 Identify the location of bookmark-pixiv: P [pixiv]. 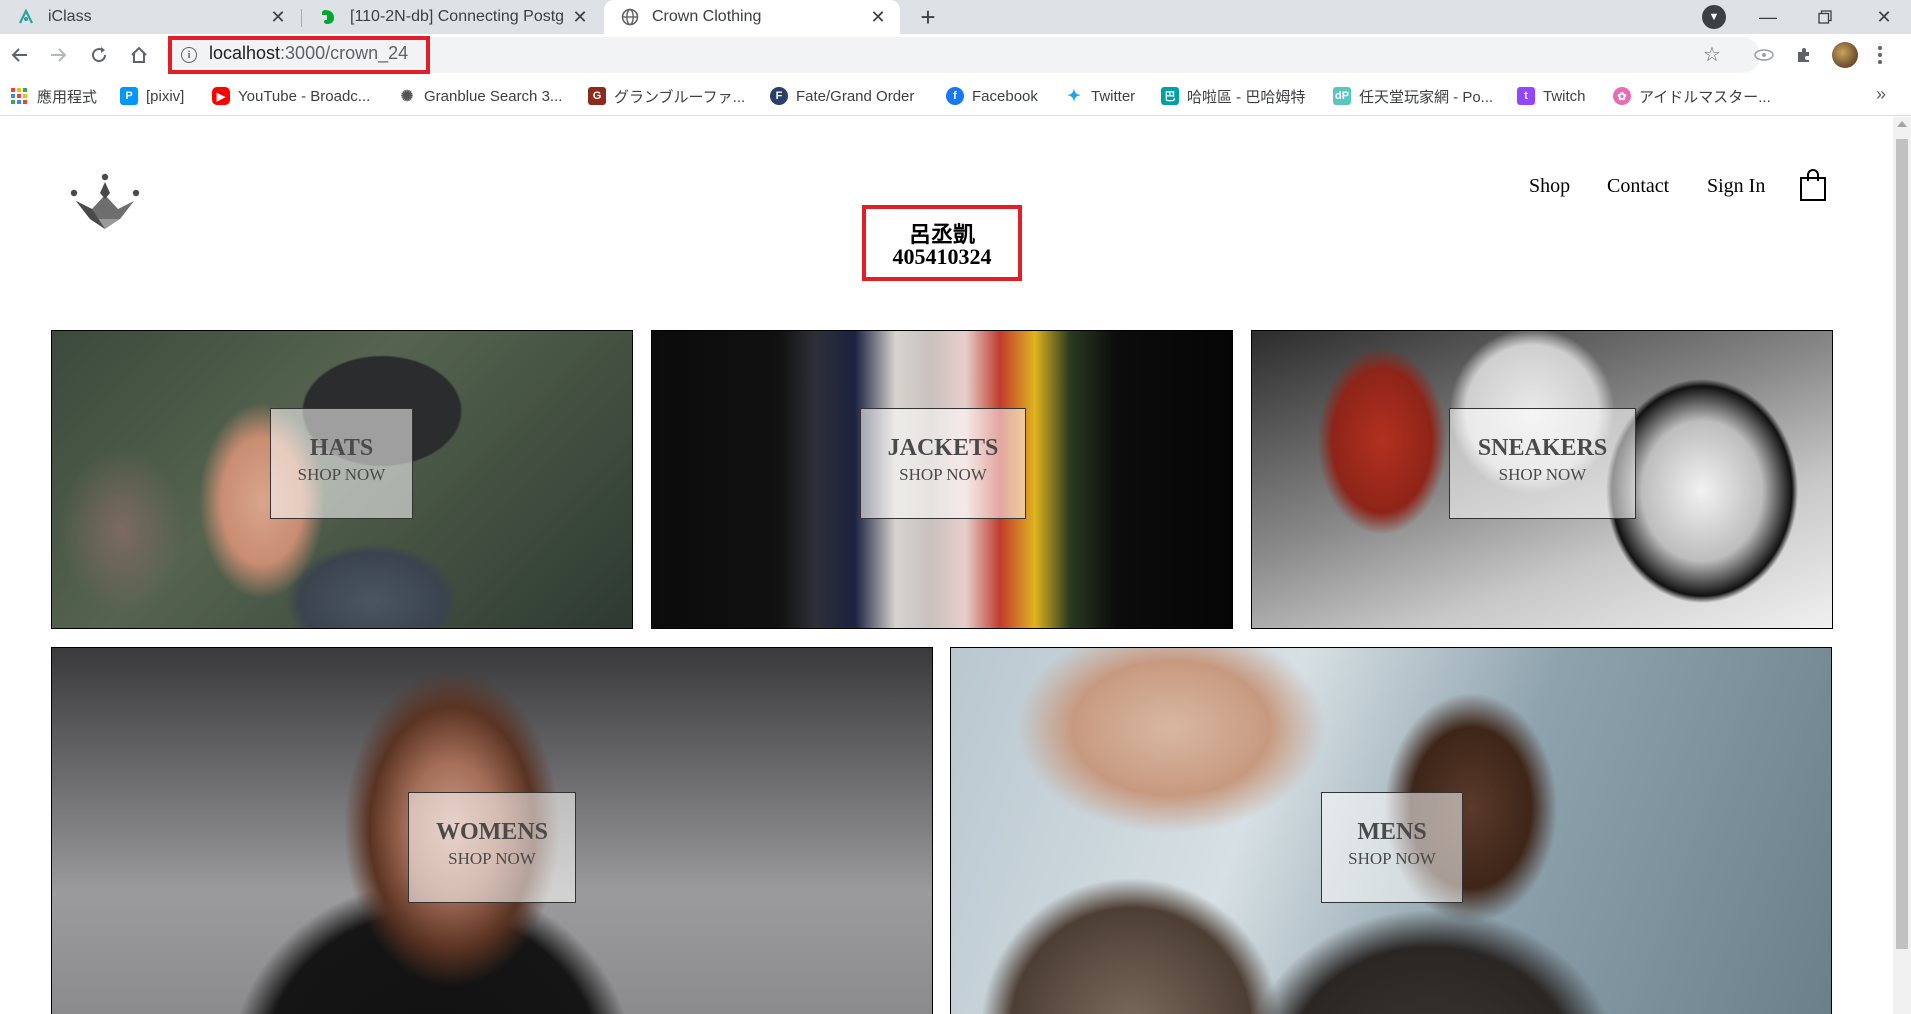
(152, 96).